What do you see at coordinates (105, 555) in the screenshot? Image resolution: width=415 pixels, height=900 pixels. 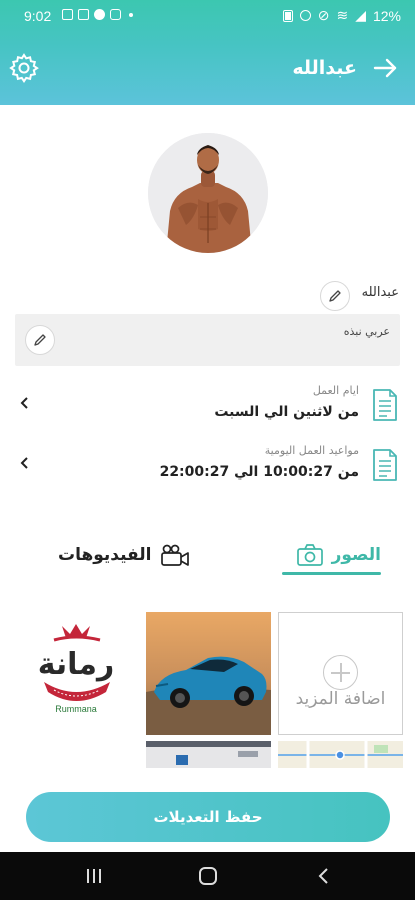 I see `tab-videos-label: الفيديوهات` at bounding box center [105, 555].